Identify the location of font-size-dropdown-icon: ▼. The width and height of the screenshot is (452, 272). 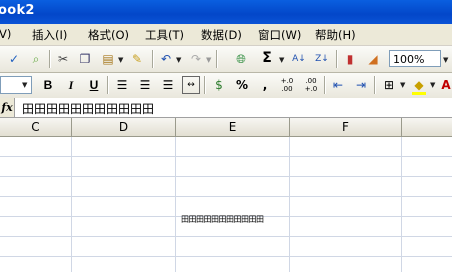
(24, 85).